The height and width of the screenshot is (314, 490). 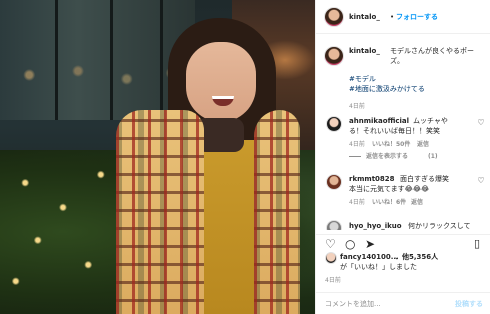 What do you see at coordinates (403, 303) in the screenshot?
I see `comment-composer: コメントを追加... 投稿する` at bounding box center [403, 303].